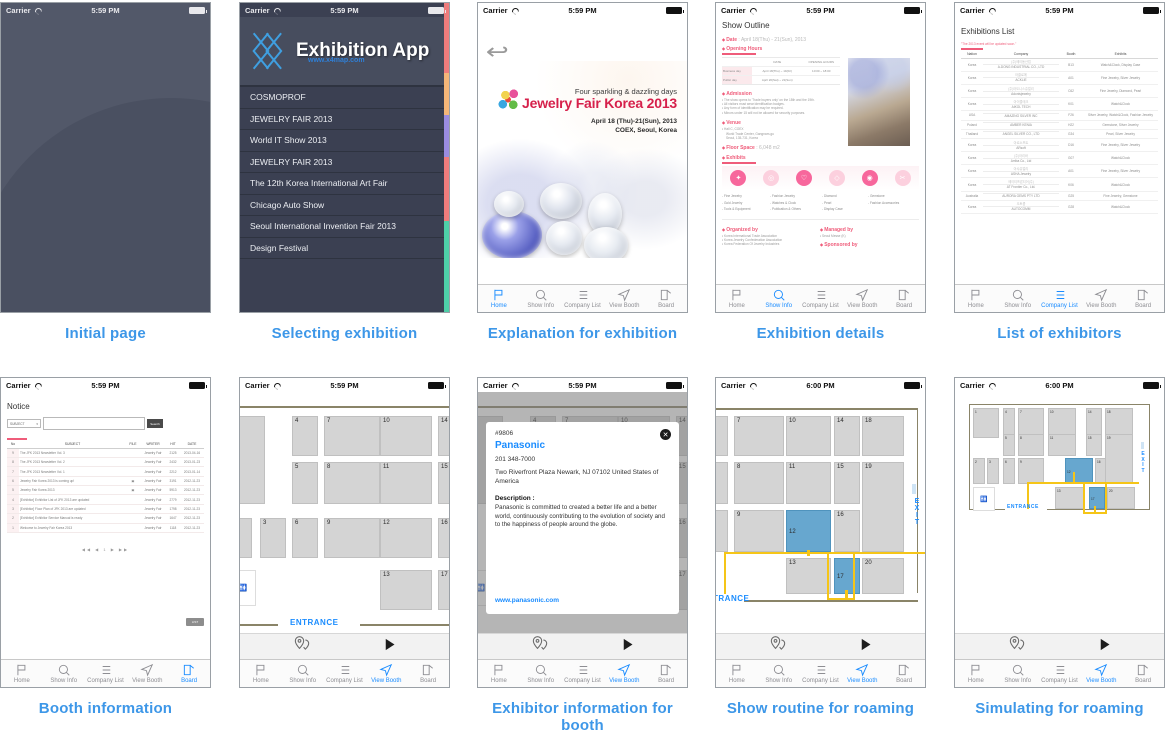 The width and height of the screenshot is (1171, 734). I want to click on booth-cell: 20, so click(1121, 498).